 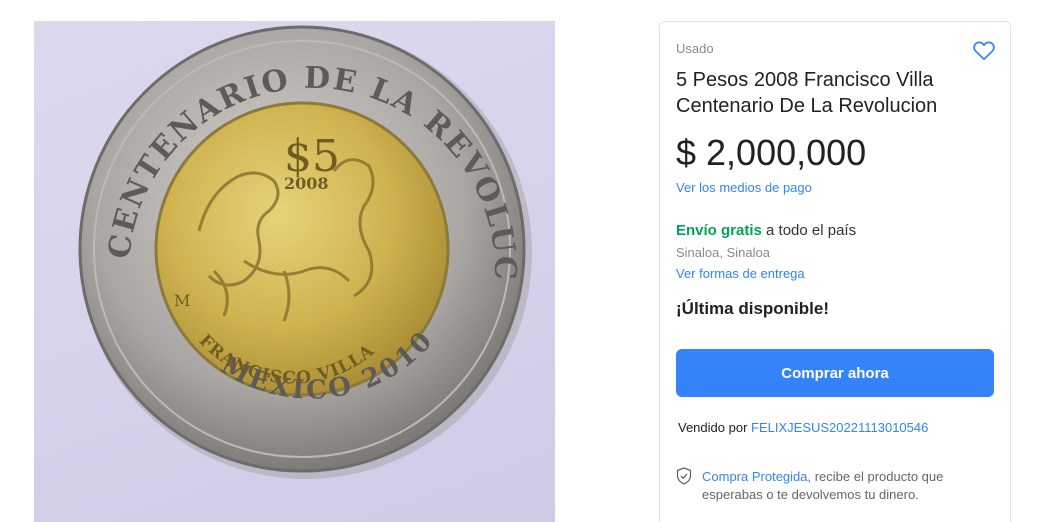 I want to click on condition-label: Usado, so click(x=695, y=48).